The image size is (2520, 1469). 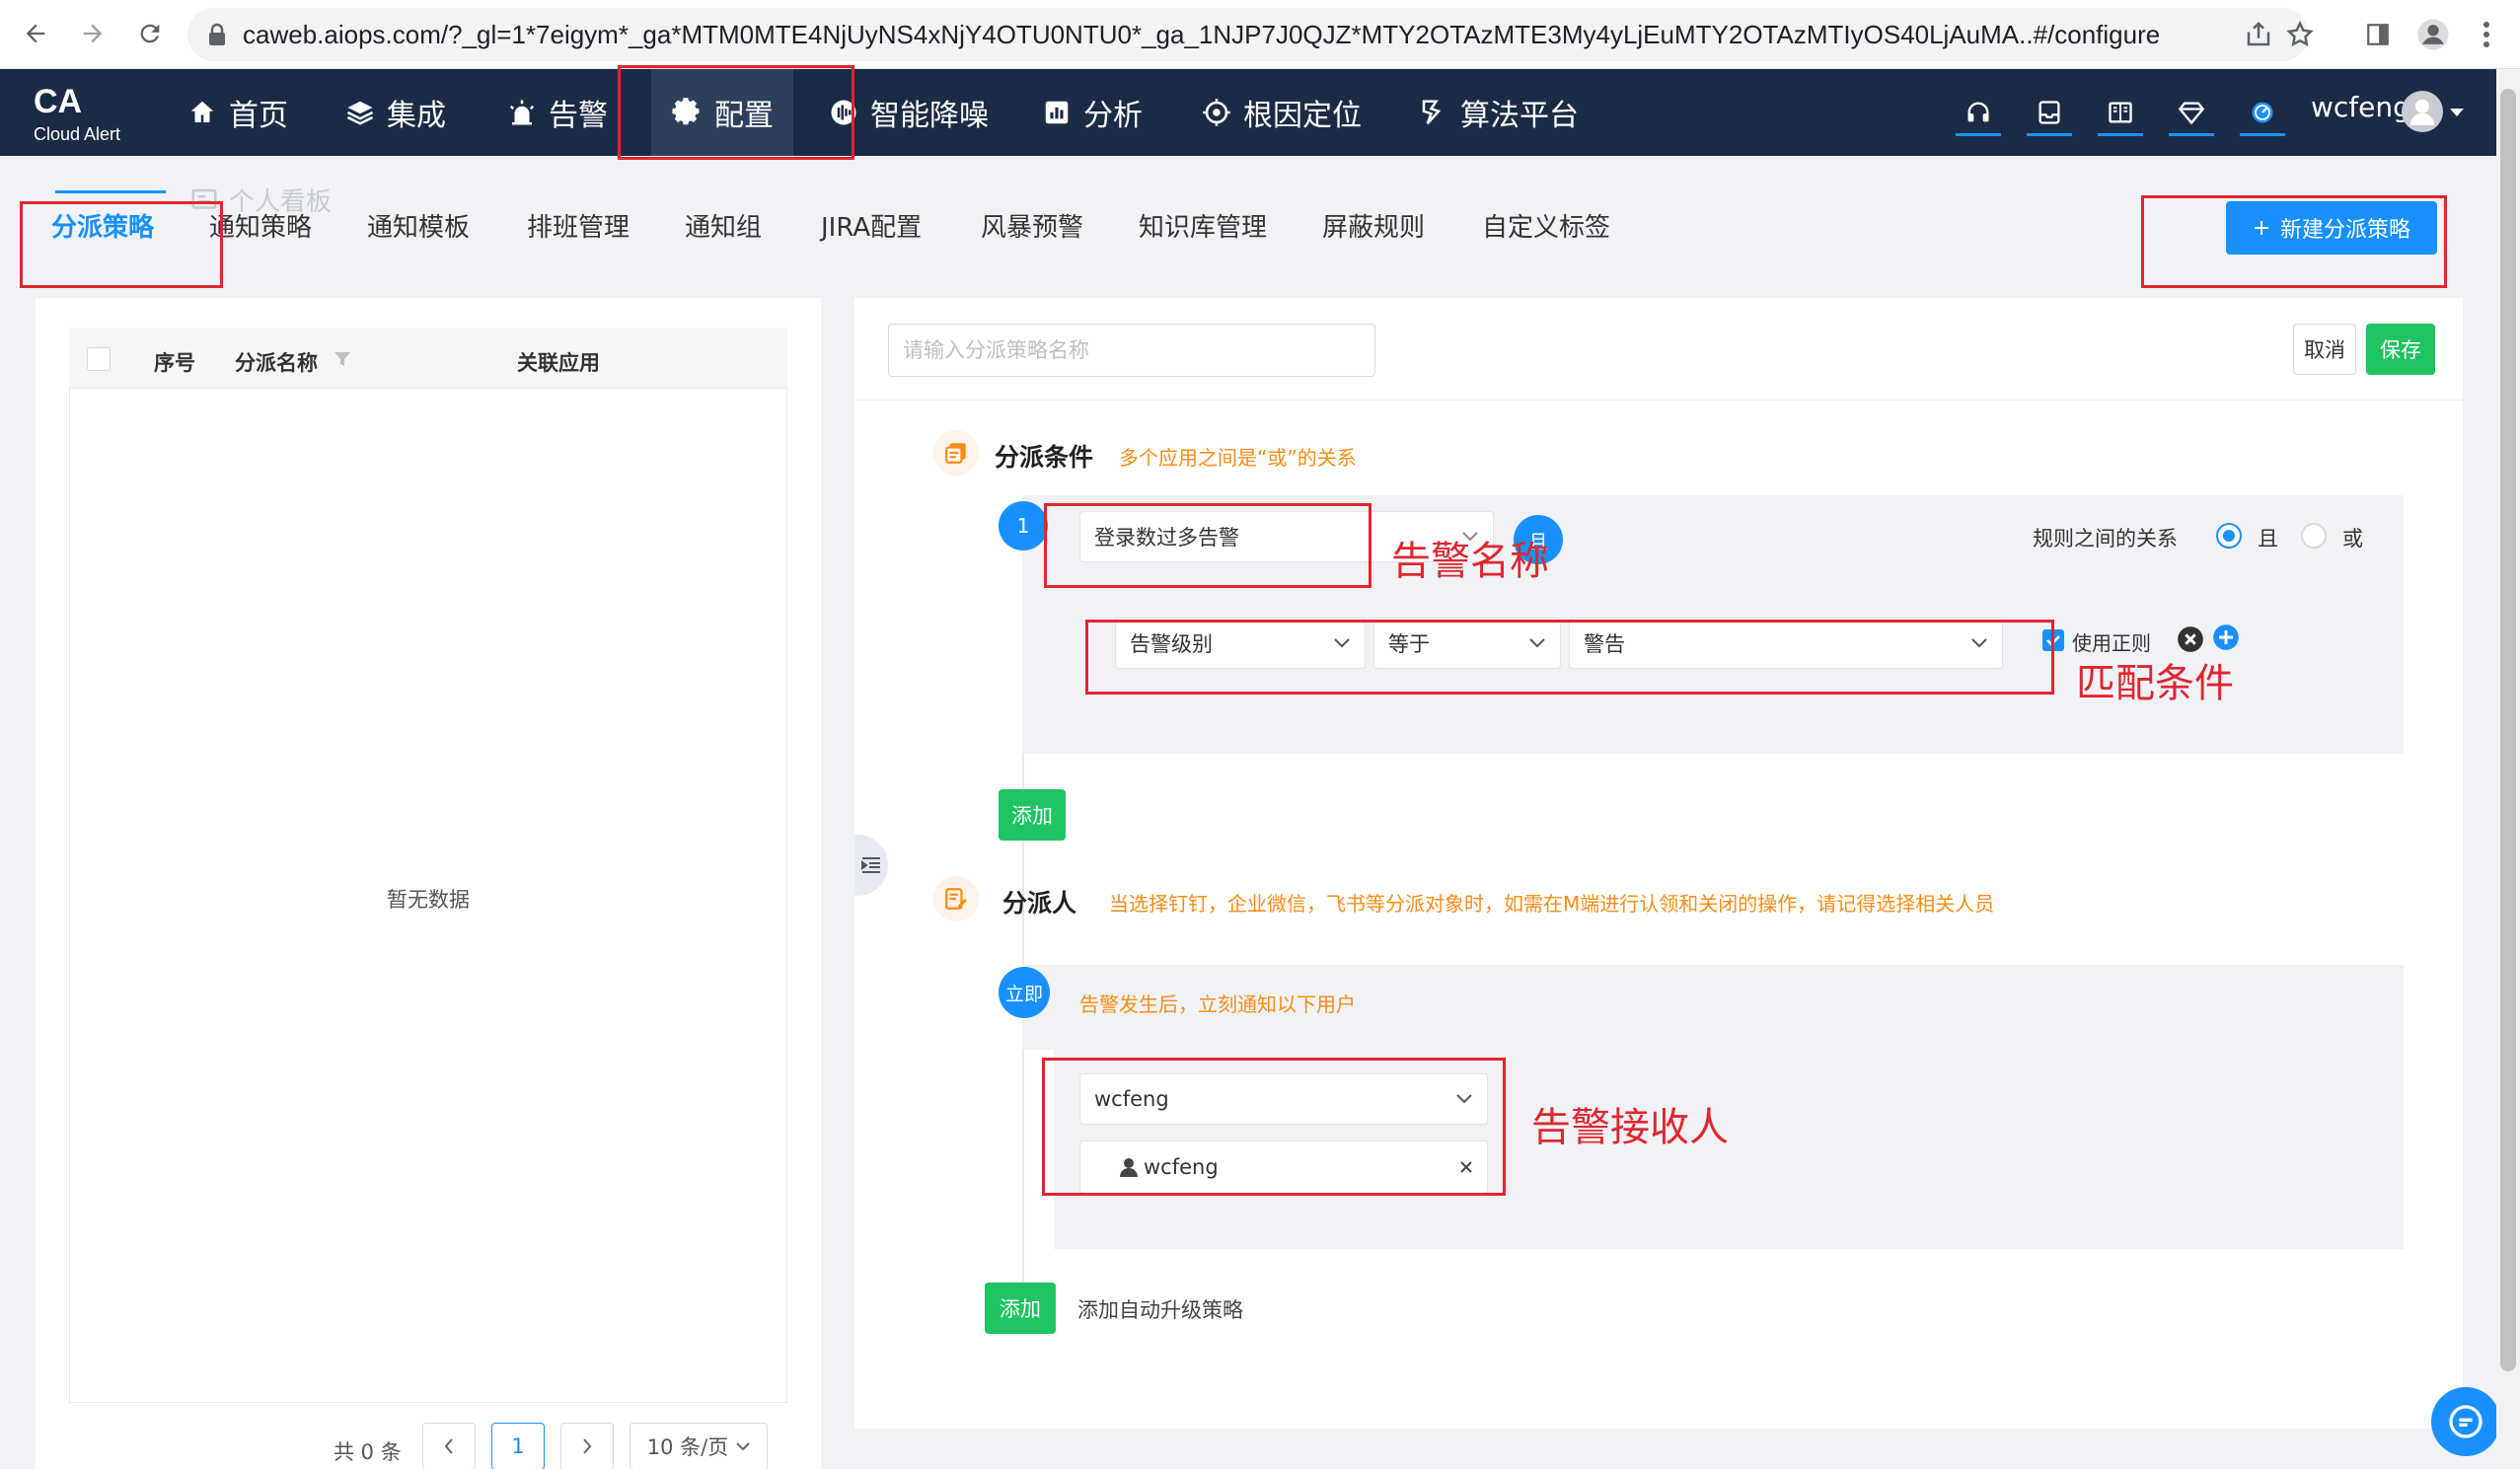 What do you see at coordinates (929, 116) in the screenshot?
I see `nav-label: 智能降噪` at bounding box center [929, 116].